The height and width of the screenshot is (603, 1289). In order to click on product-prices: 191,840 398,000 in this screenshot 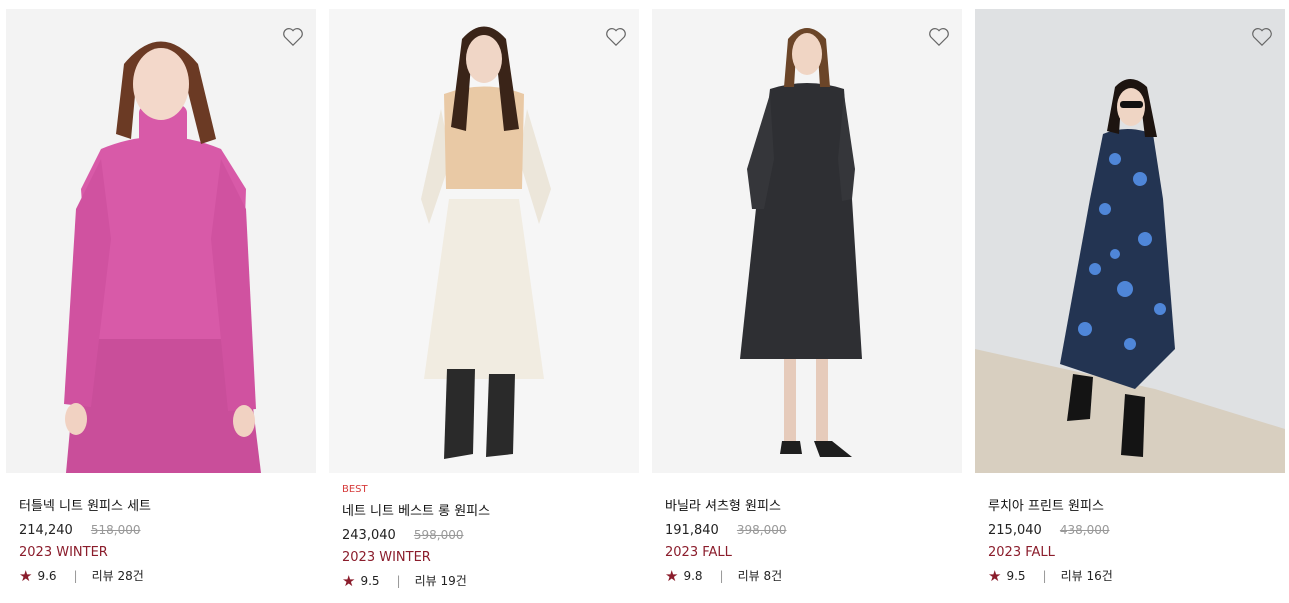, I will do `click(813, 530)`.